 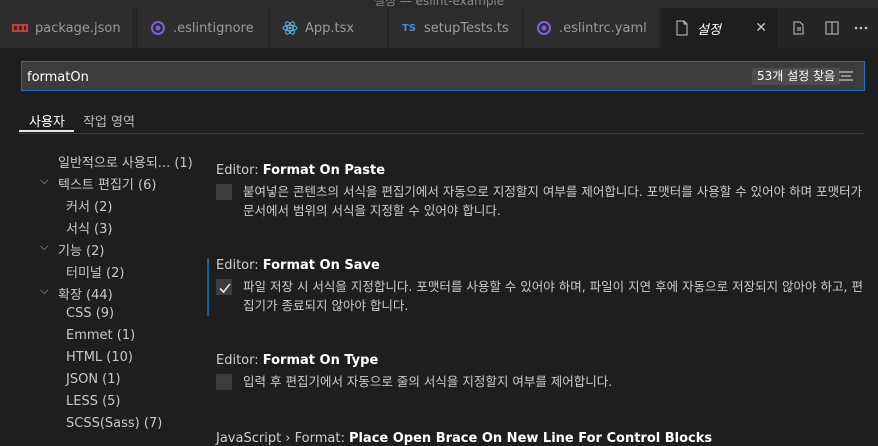 I want to click on toc-item-extensions: ⌵ 확장 (44), so click(x=76, y=293).